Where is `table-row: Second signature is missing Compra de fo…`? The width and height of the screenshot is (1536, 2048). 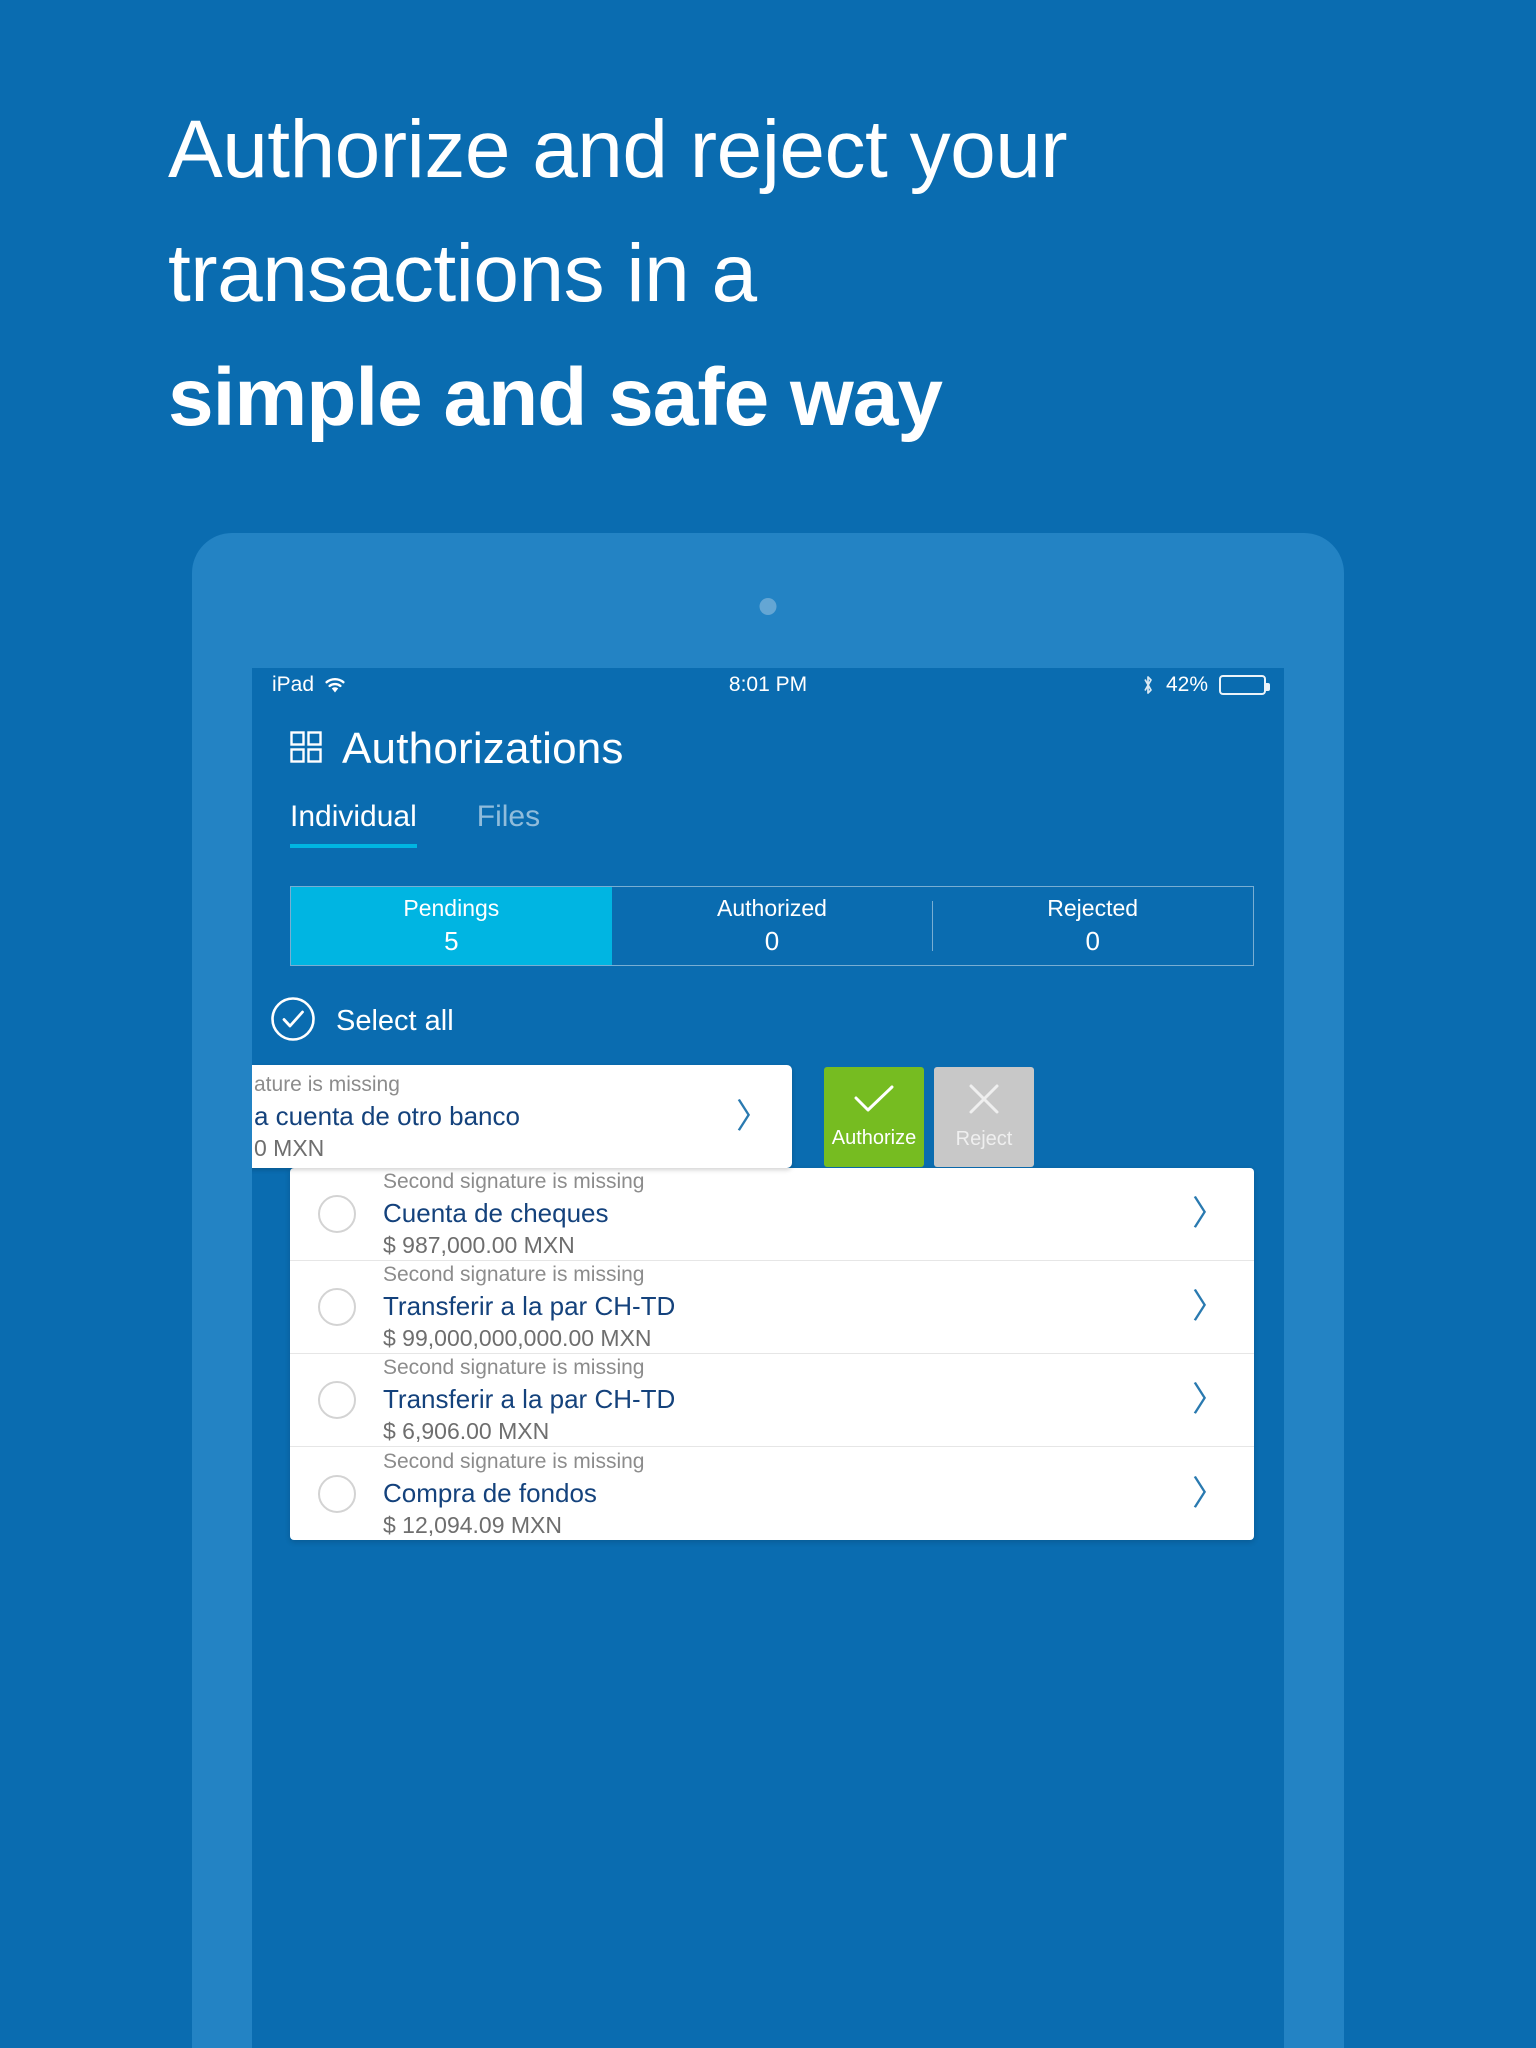
table-row: Second signature is missing Compra de fo… is located at coordinates (772, 1493).